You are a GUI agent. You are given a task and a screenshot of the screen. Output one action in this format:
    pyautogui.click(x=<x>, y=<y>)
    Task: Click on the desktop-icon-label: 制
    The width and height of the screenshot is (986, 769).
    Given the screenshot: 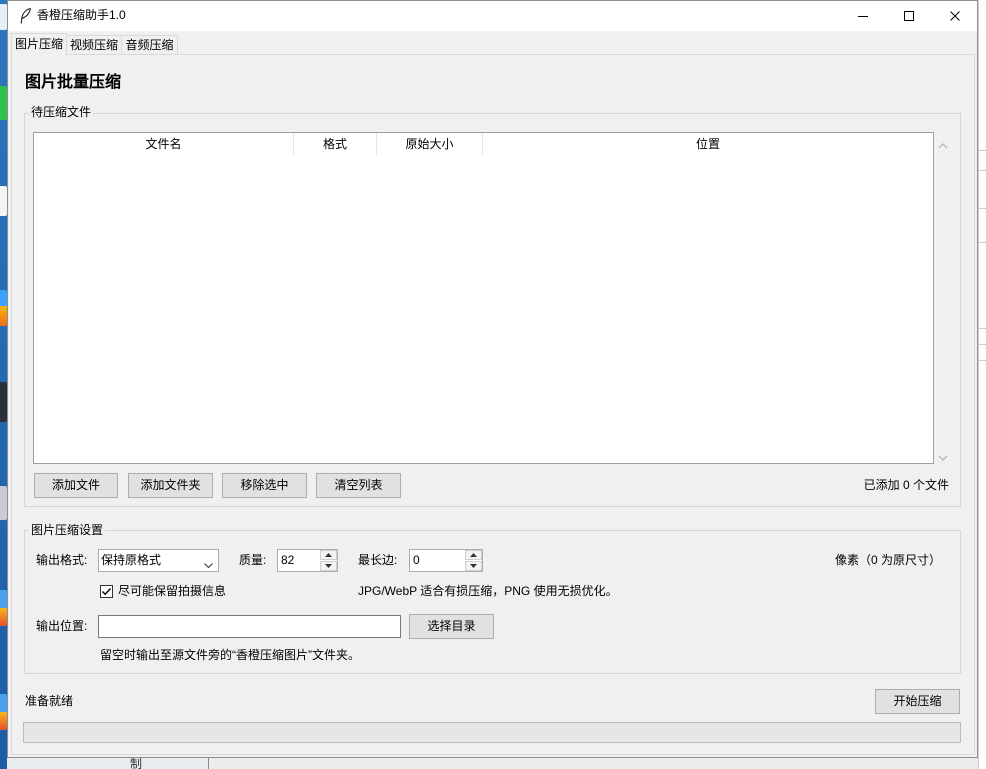 What is the action you would take?
    pyautogui.click(x=136, y=763)
    